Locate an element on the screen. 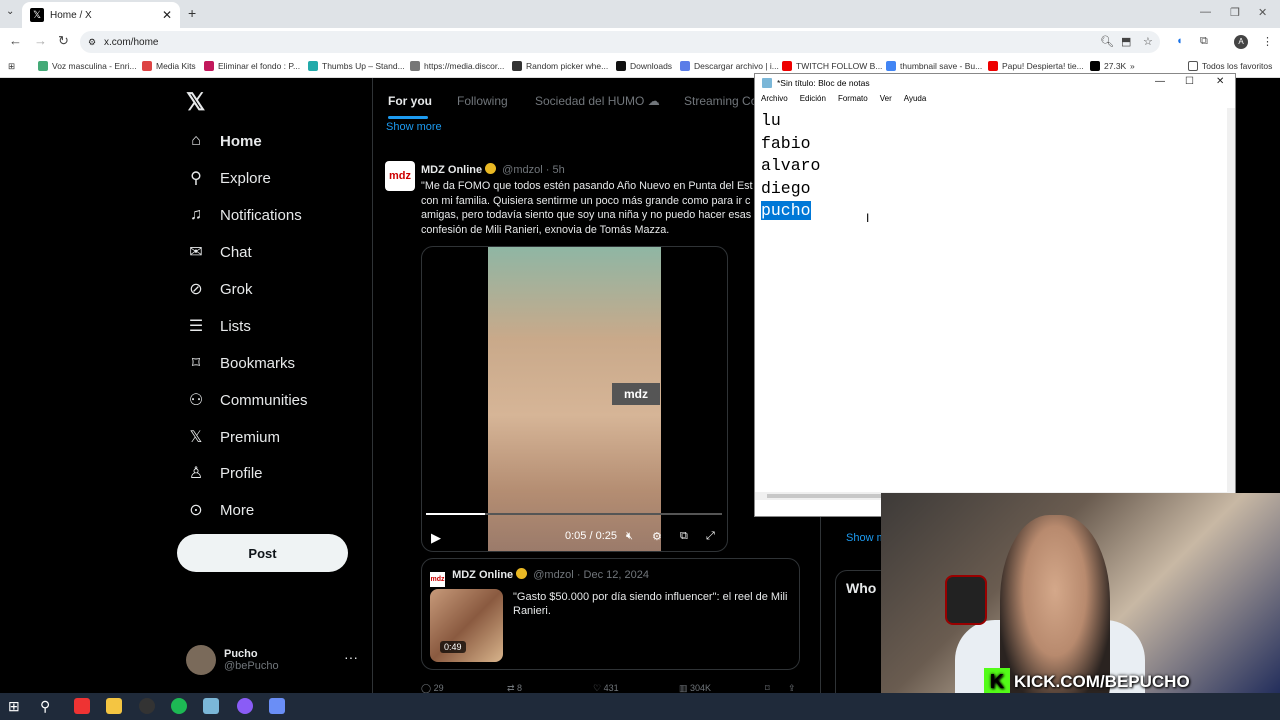  spotify-icon is located at coordinates (179, 706).